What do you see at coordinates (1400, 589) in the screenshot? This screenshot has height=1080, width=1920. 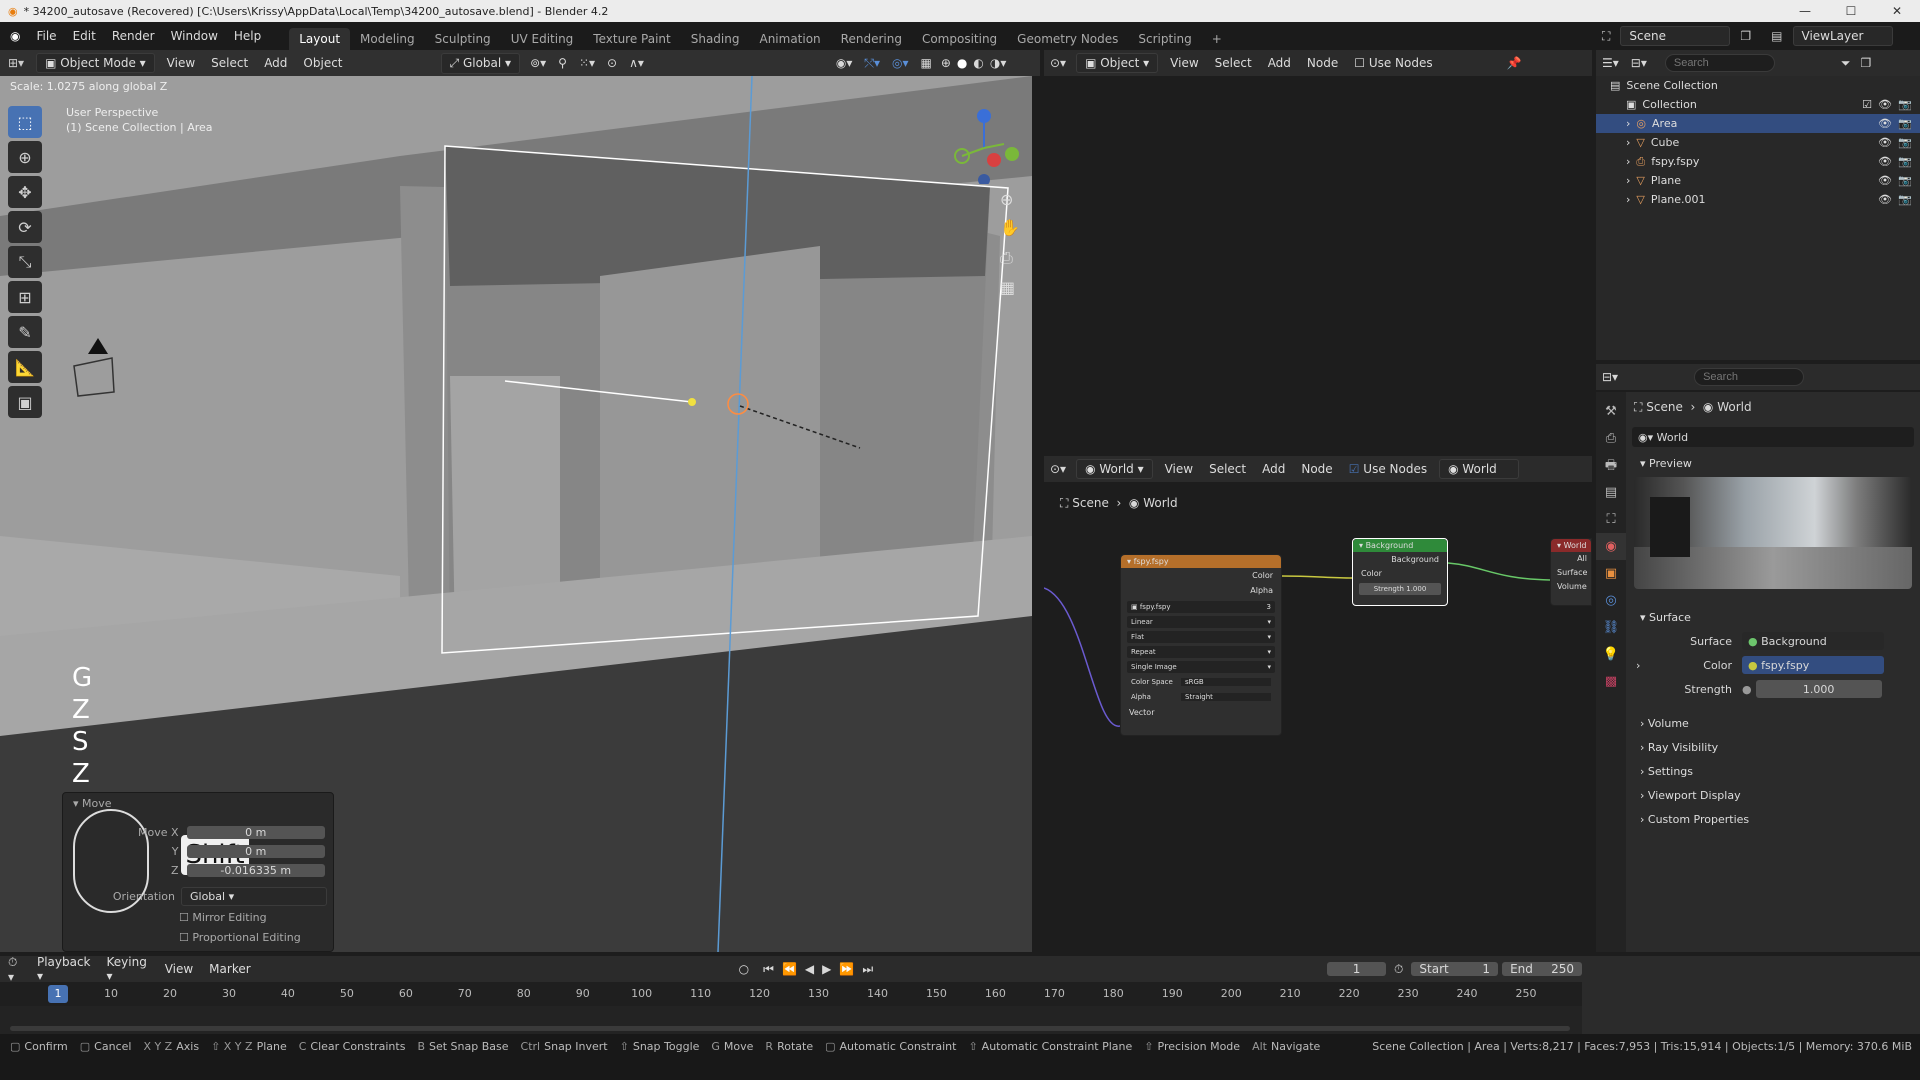 I see `strength-field: Strength 1.000` at bounding box center [1400, 589].